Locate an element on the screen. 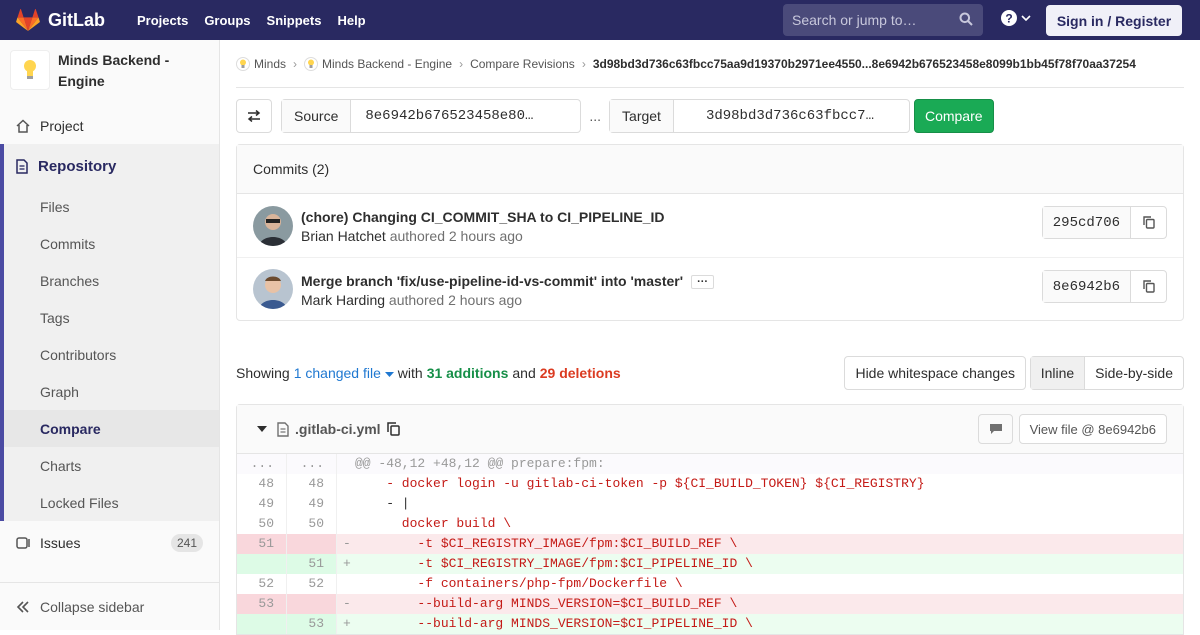 Image resolution: width=1200 pixels, height=635 pixels. copy-icon is located at coordinates (393, 429).